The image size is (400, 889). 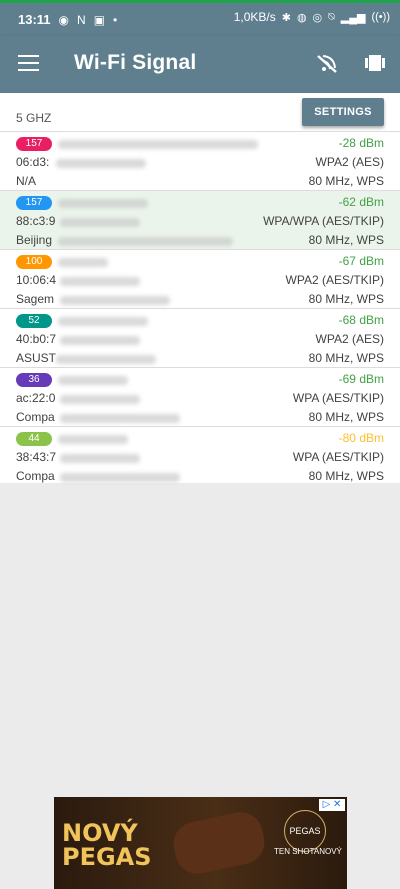 I want to click on wifi-icon: ((•)), so click(x=380, y=17).